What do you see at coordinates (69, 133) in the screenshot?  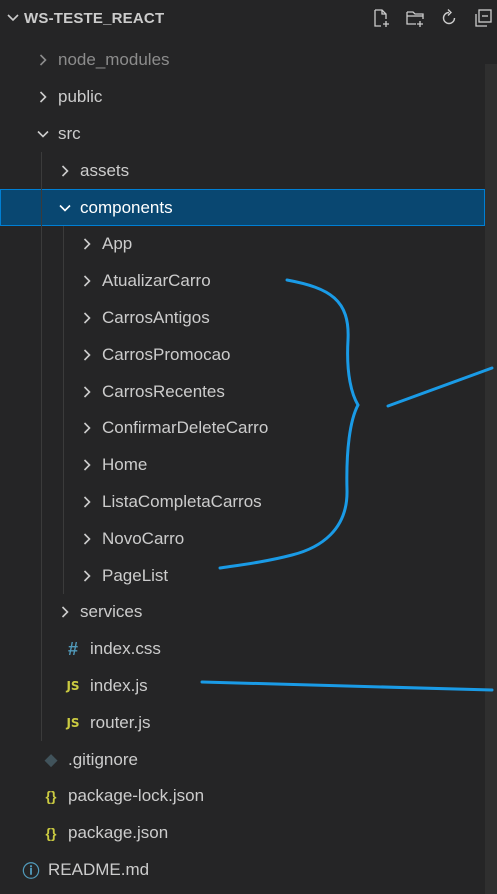 I see `tree-item-label: src` at bounding box center [69, 133].